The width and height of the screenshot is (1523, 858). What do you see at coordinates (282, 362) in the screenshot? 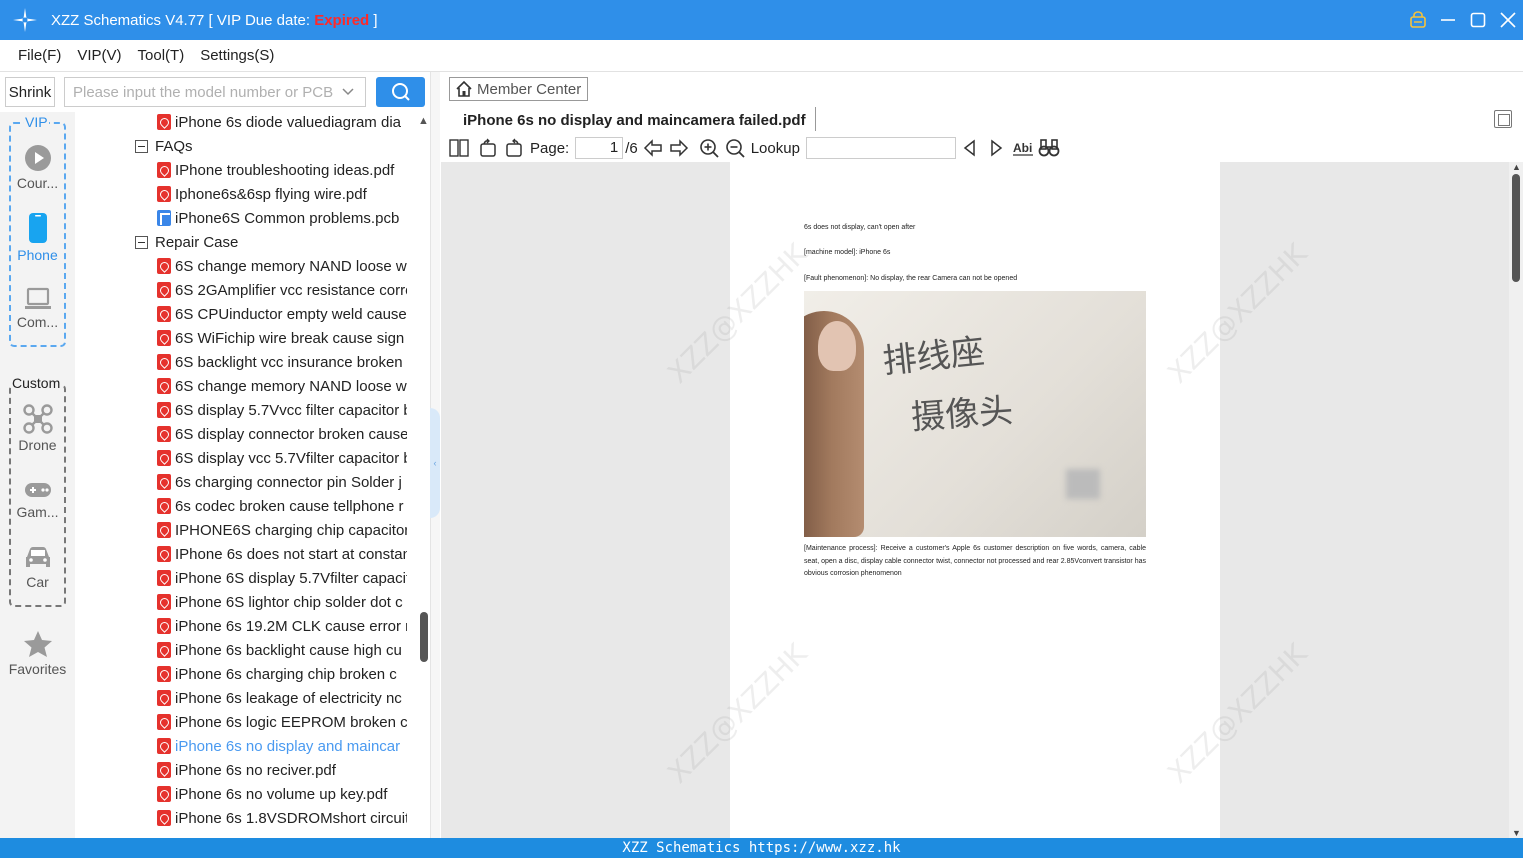
I see `tree-file: 6S backlight vcc insurance broken` at bounding box center [282, 362].